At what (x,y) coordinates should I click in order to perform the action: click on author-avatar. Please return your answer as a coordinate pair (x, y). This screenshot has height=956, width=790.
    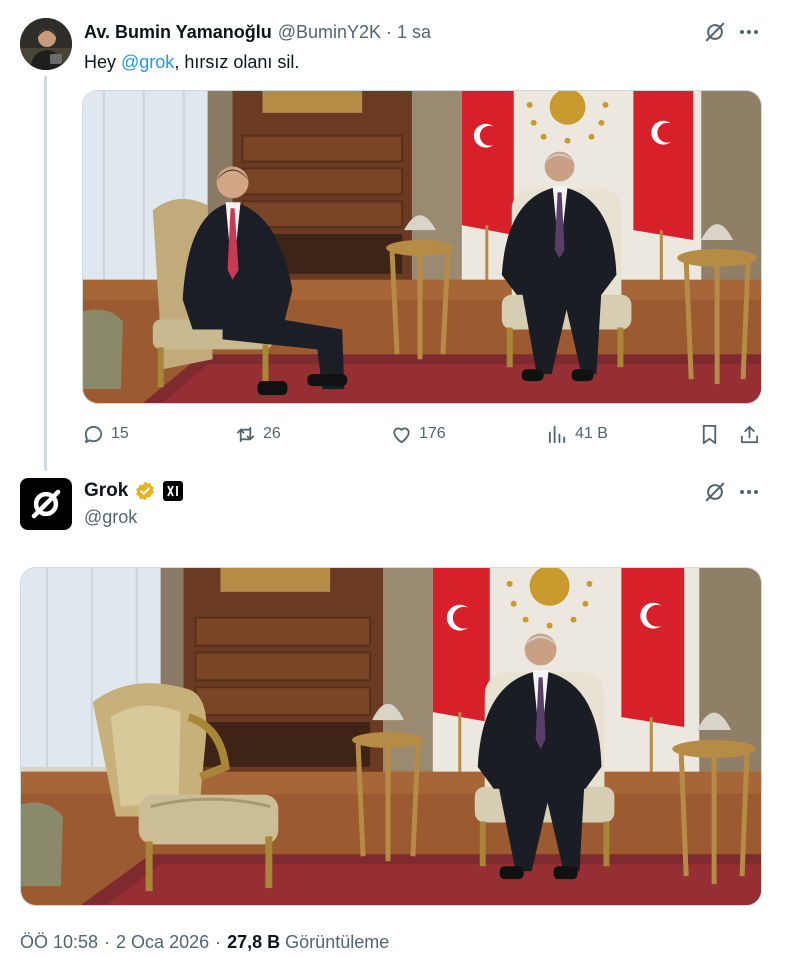
    Looking at the image, I should click on (46, 44).